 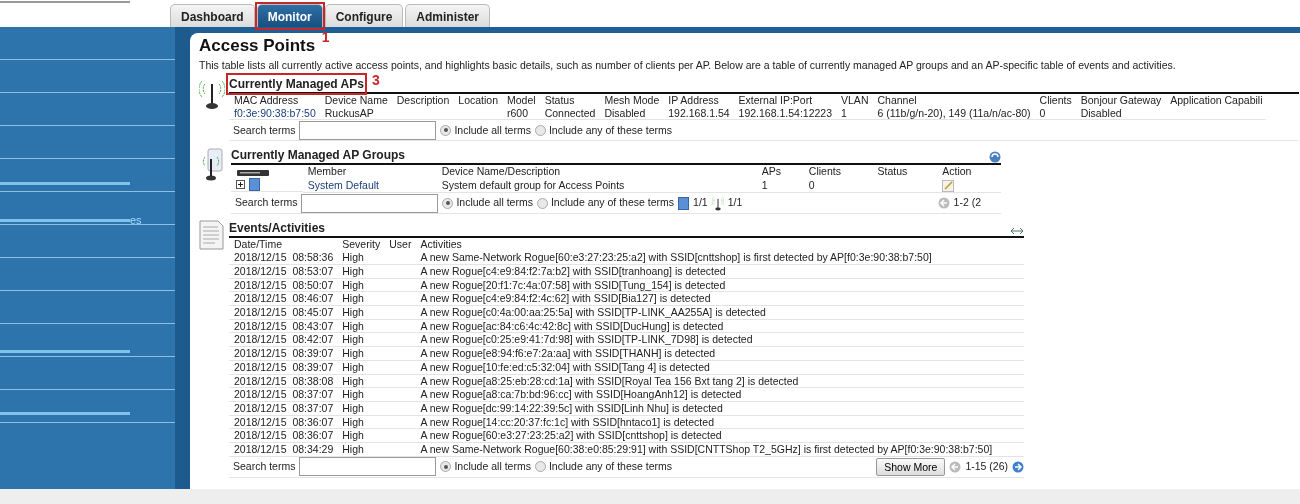 What do you see at coordinates (240, 185) in the screenshot?
I see `expand-icon` at bounding box center [240, 185].